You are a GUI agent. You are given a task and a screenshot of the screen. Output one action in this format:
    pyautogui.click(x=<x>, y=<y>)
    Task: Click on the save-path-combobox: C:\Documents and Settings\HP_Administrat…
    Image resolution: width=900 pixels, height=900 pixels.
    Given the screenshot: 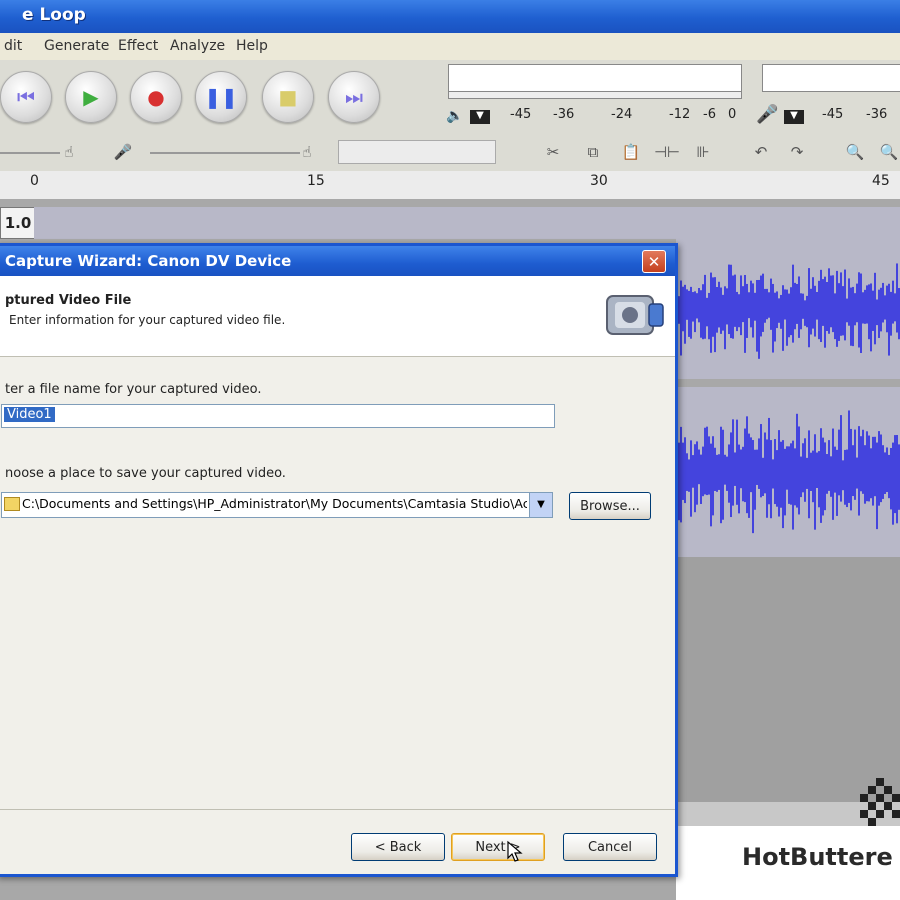 What is the action you would take?
    pyautogui.click(x=277, y=505)
    